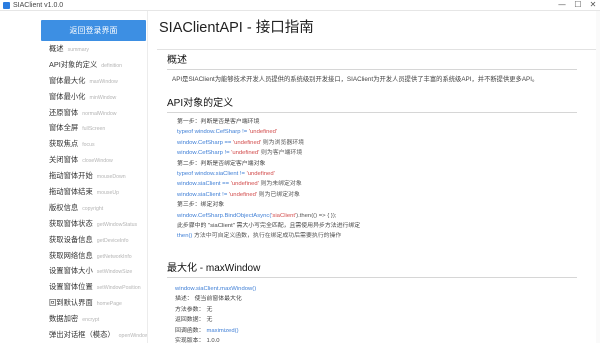  I want to click on sidebar-item-normalWindow: 还原窗体 normalWindow, so click(73, 113).